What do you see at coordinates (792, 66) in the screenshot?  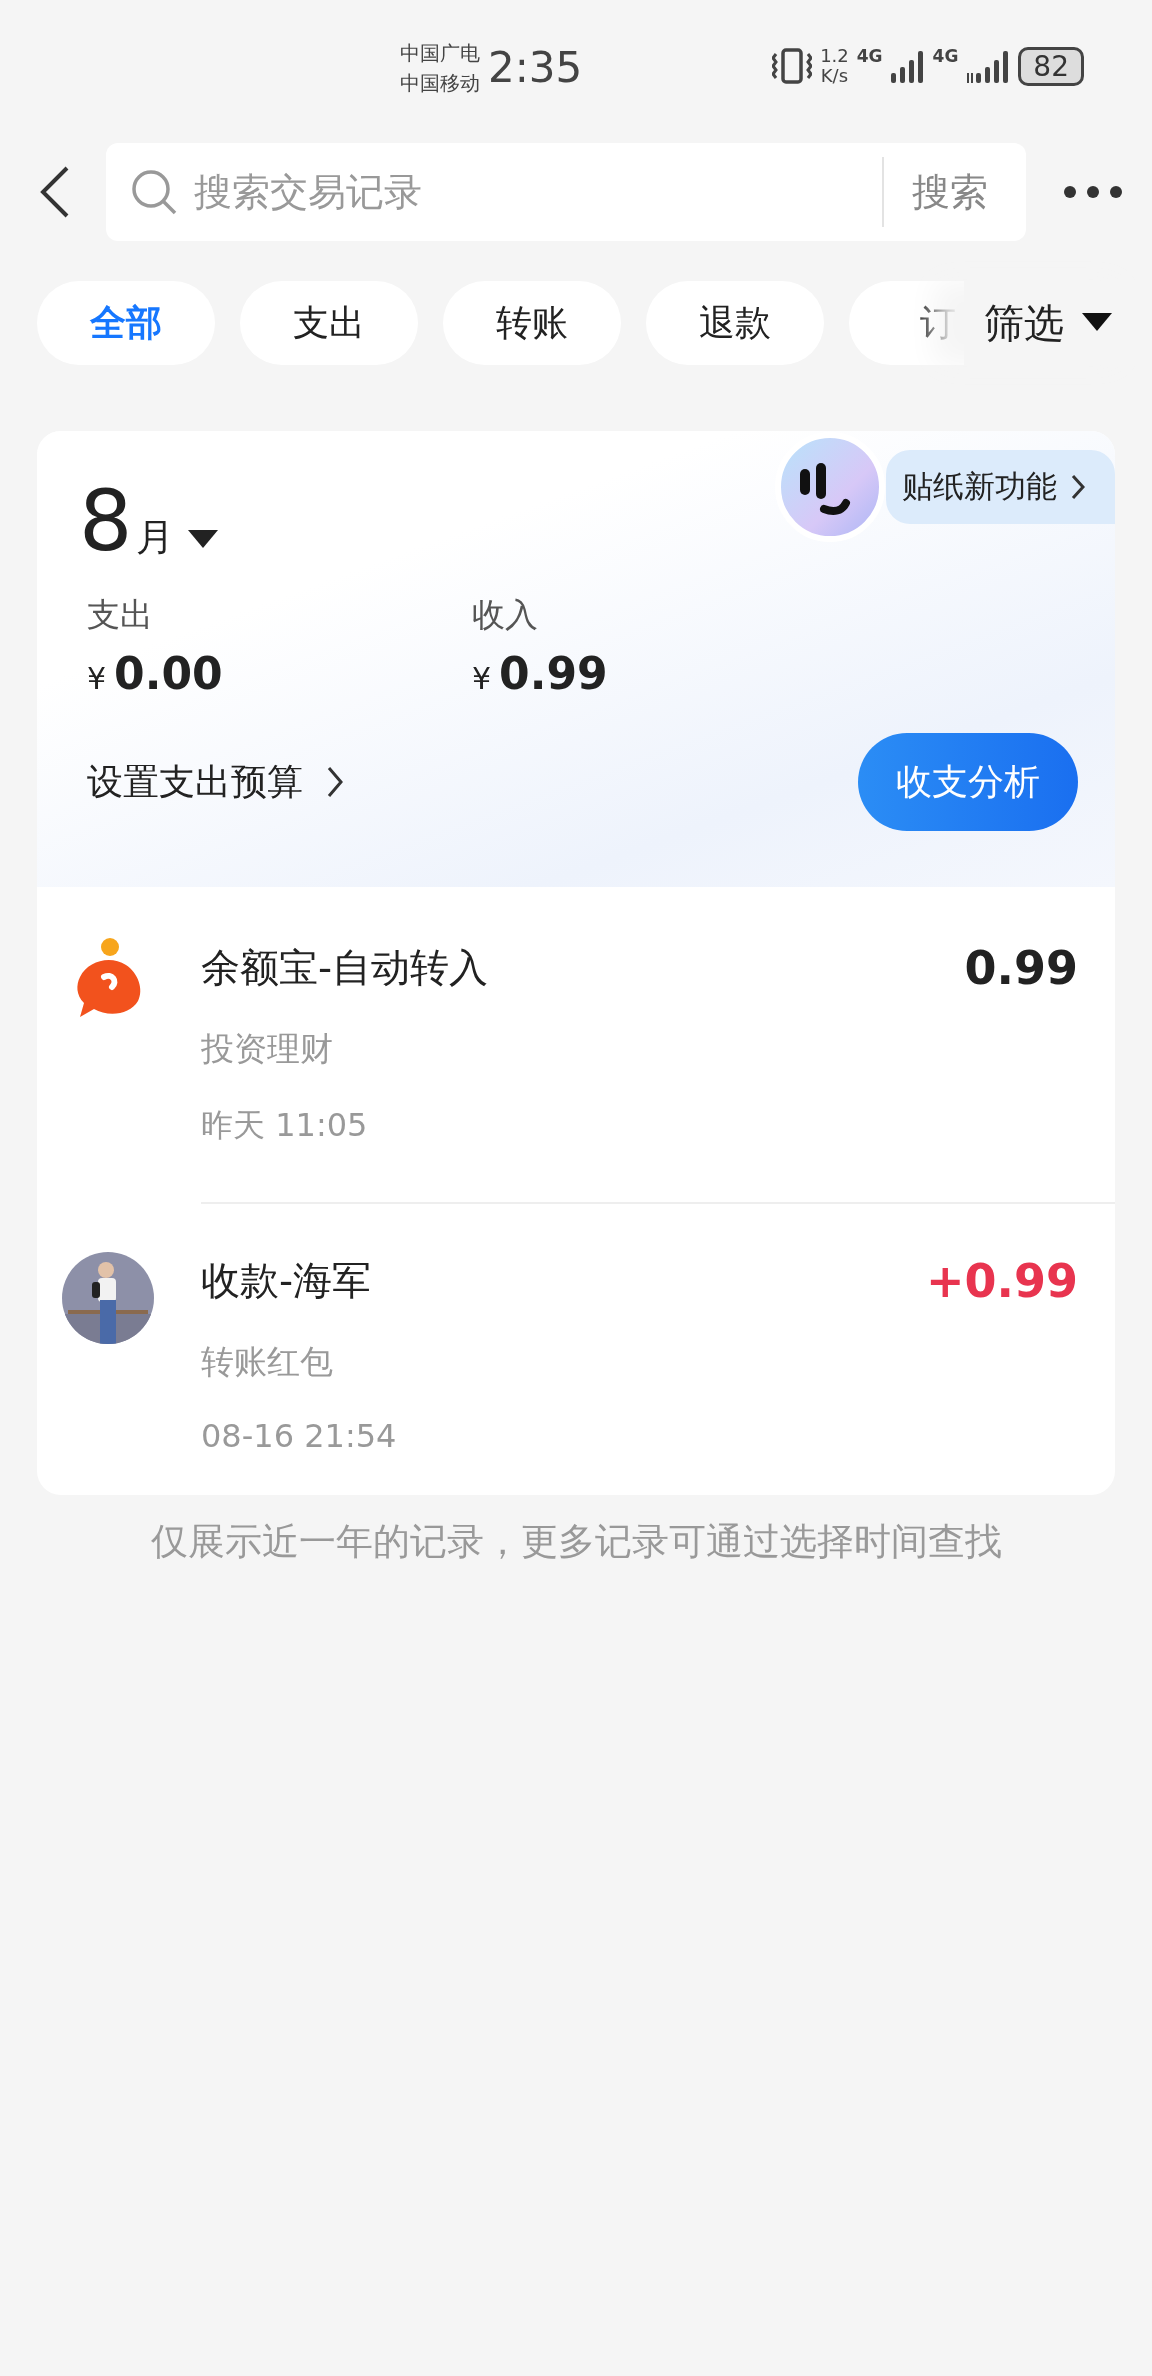 I see `vibrate-icon` at bounding box center [792, 66].